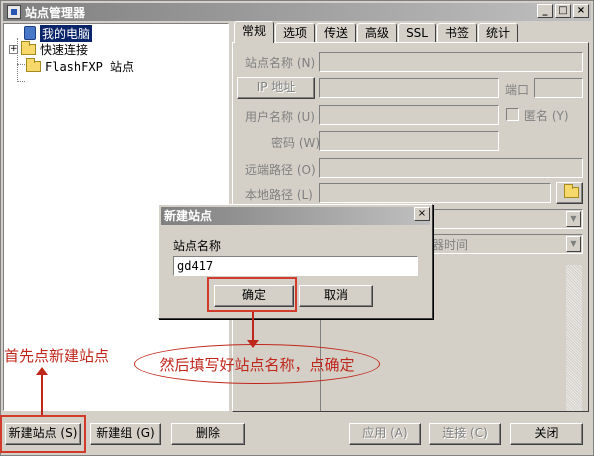 This screenshot has width=594, height=456. I want to click on port-field, so click(558, 88).